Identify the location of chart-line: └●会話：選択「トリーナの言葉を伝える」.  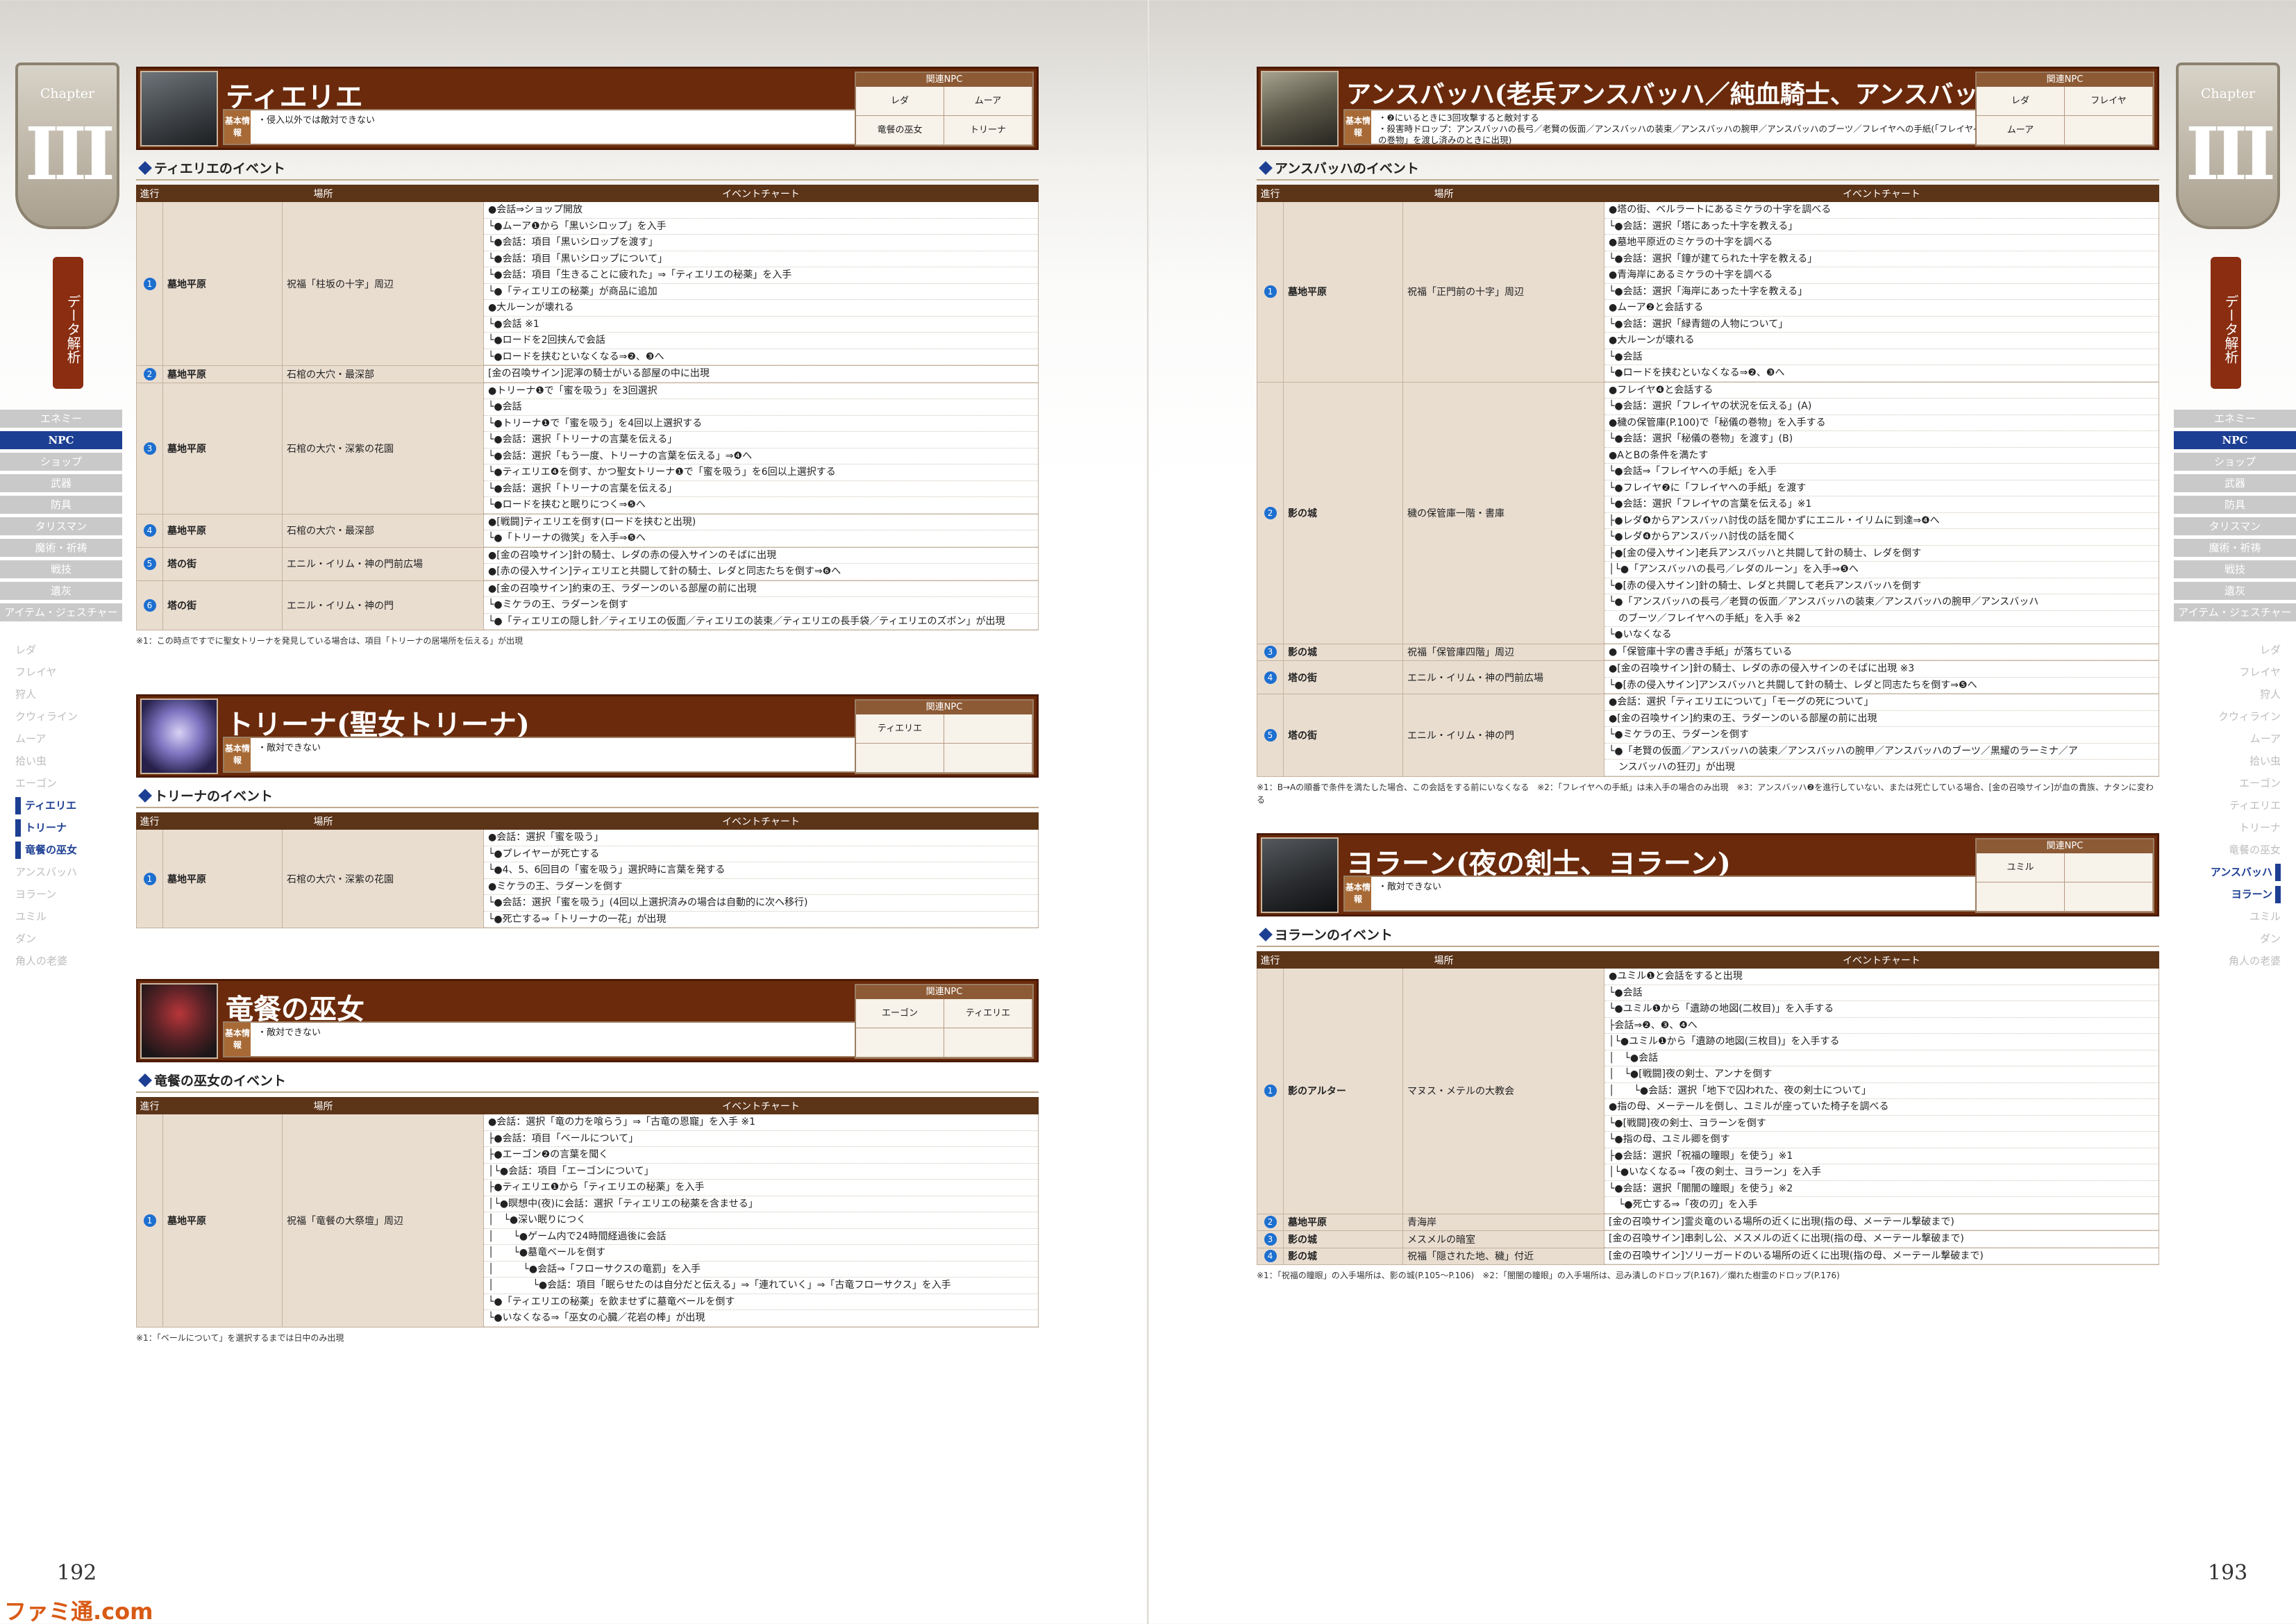
(761, 489).